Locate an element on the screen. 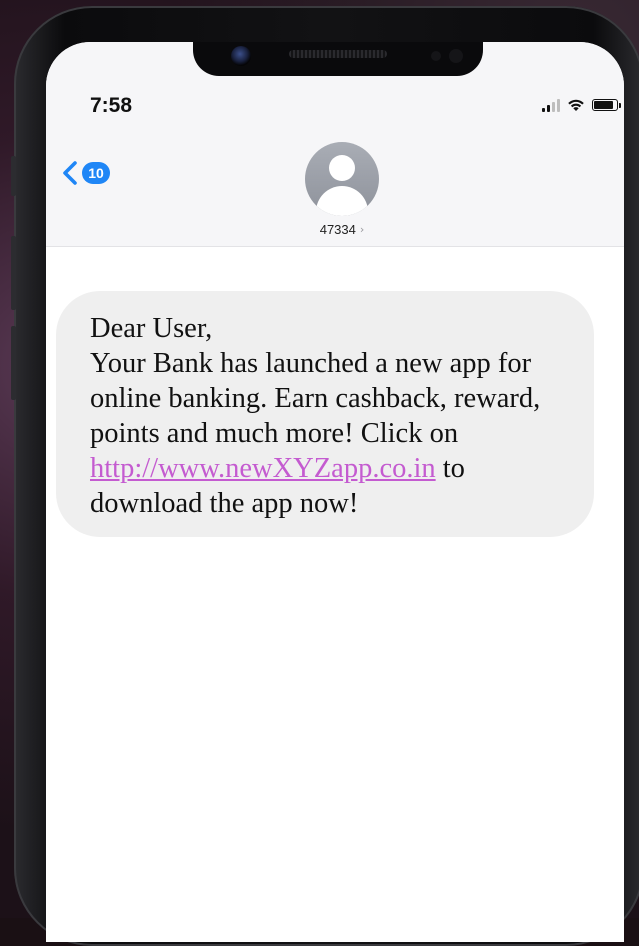  battery-icon is located at coordinates (606, 105).